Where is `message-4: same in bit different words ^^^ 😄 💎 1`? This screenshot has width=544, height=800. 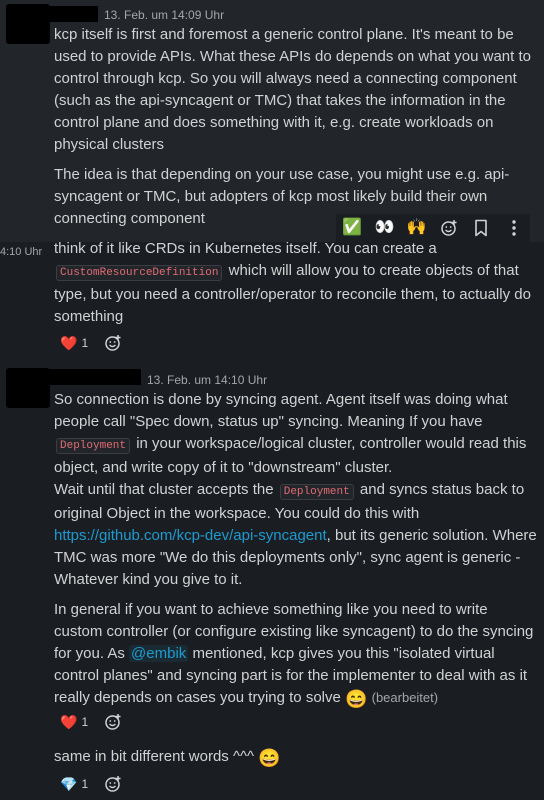
message-4: same in bit different words ^^^ 😄 💎 1 is located at coordinates (272, 770).